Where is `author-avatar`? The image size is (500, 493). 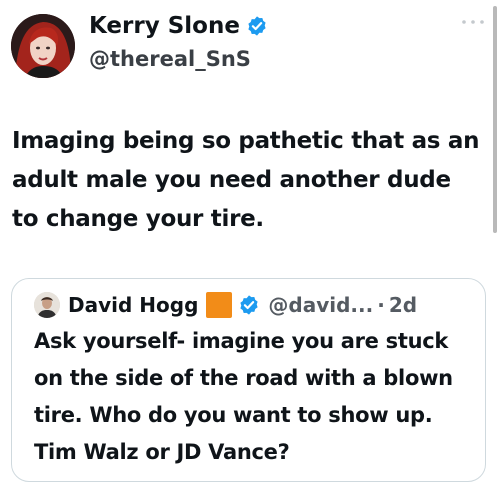
author-avatar is located at coordinates (43, 46).